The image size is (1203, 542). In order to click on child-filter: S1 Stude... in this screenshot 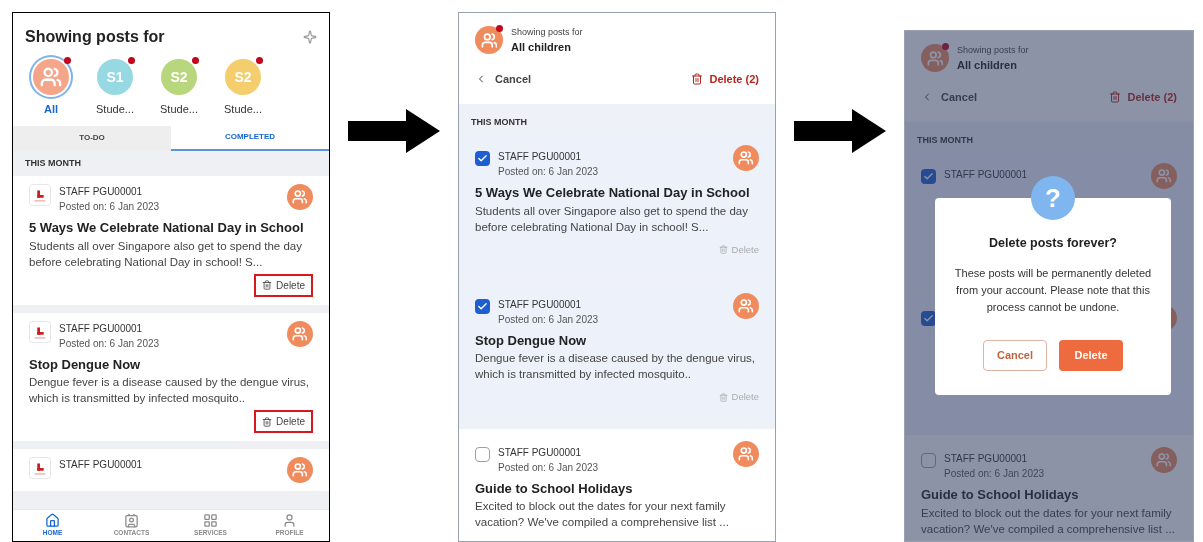, I will do `click(115, 87)`.